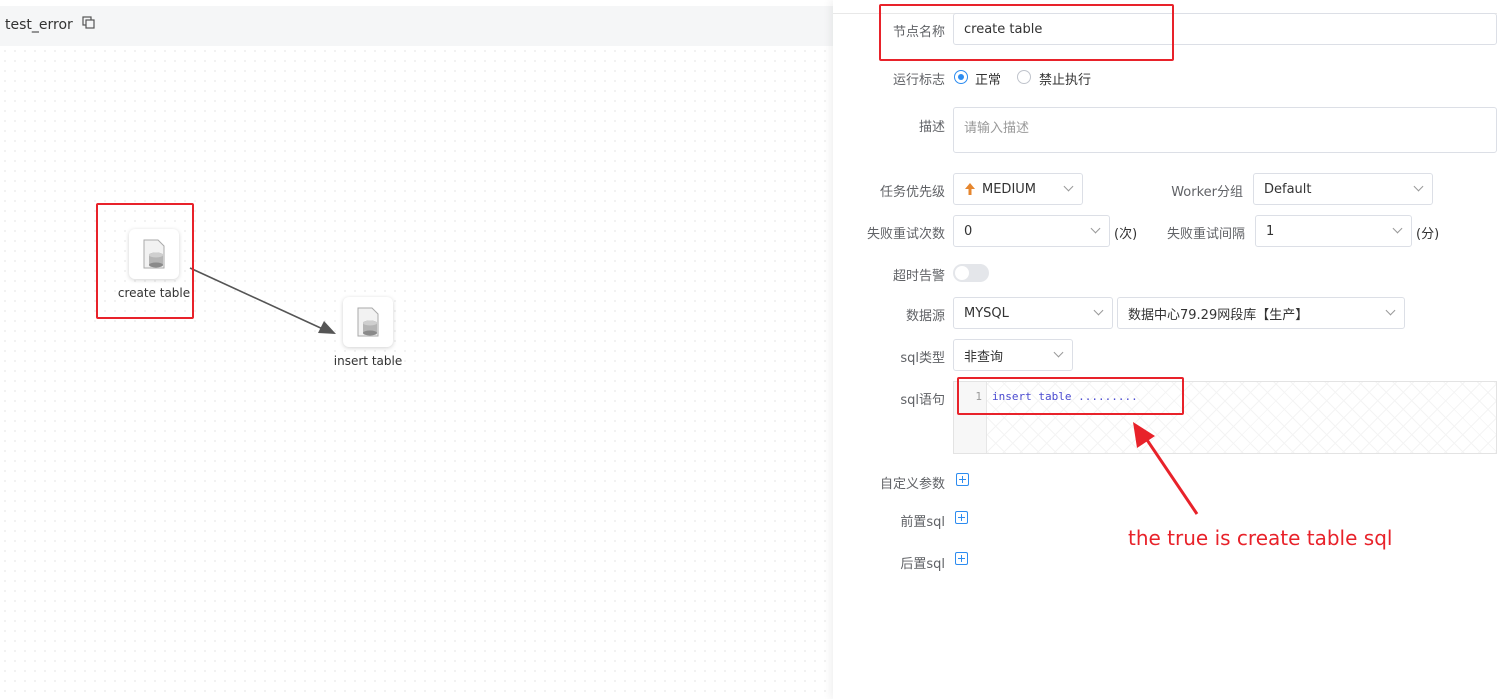 This screenshot has width=1497, height=699. What do you see at coordinates (1013, 355) in the screenshot?
I see `sql-type-select: 非查询` at bounding box center [1013, 355].